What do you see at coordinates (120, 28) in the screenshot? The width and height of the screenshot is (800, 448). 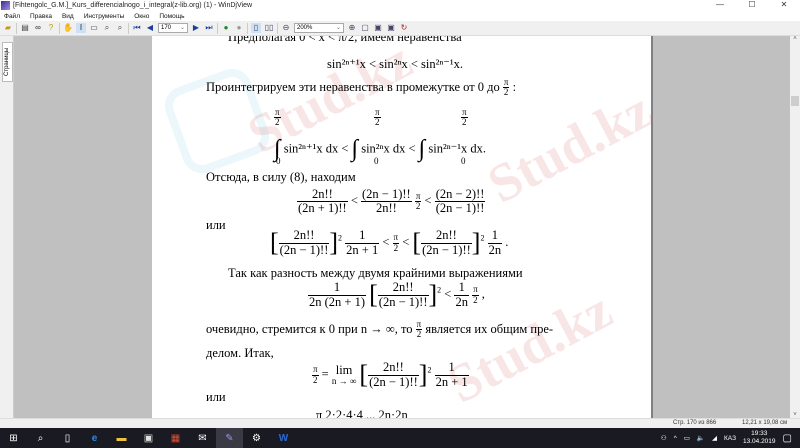 I see `zoom-rect-icon: ⌕` at bounding box center [120, 28].